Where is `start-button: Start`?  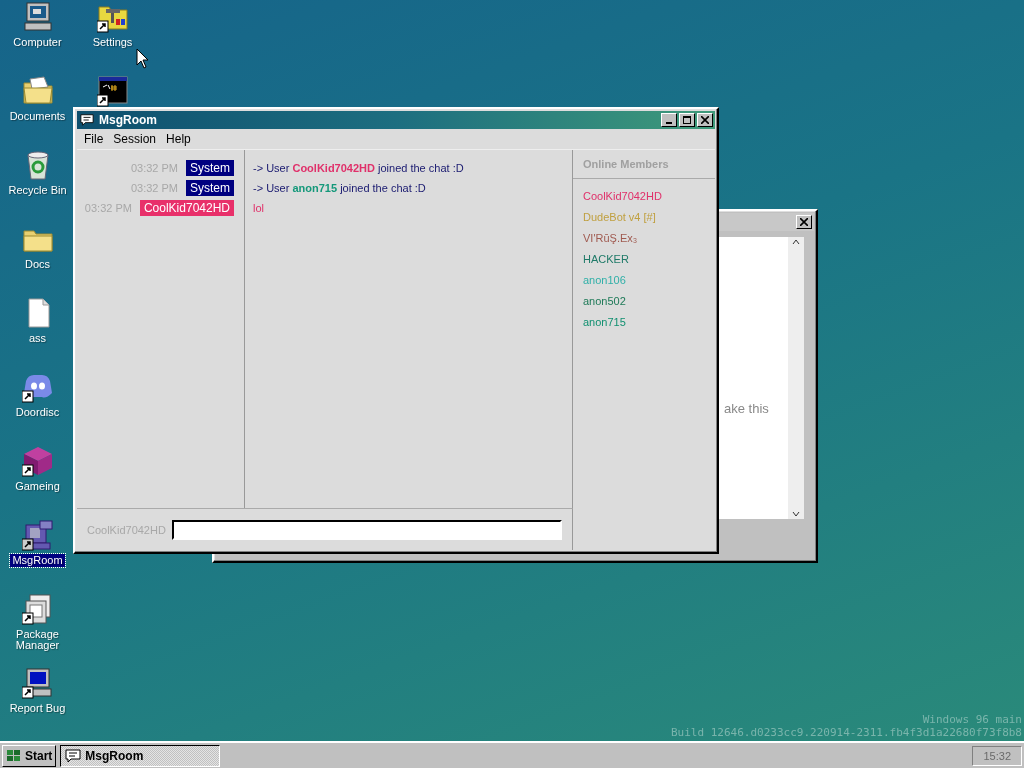
start-button: Start is located at coordinates (29, 755).